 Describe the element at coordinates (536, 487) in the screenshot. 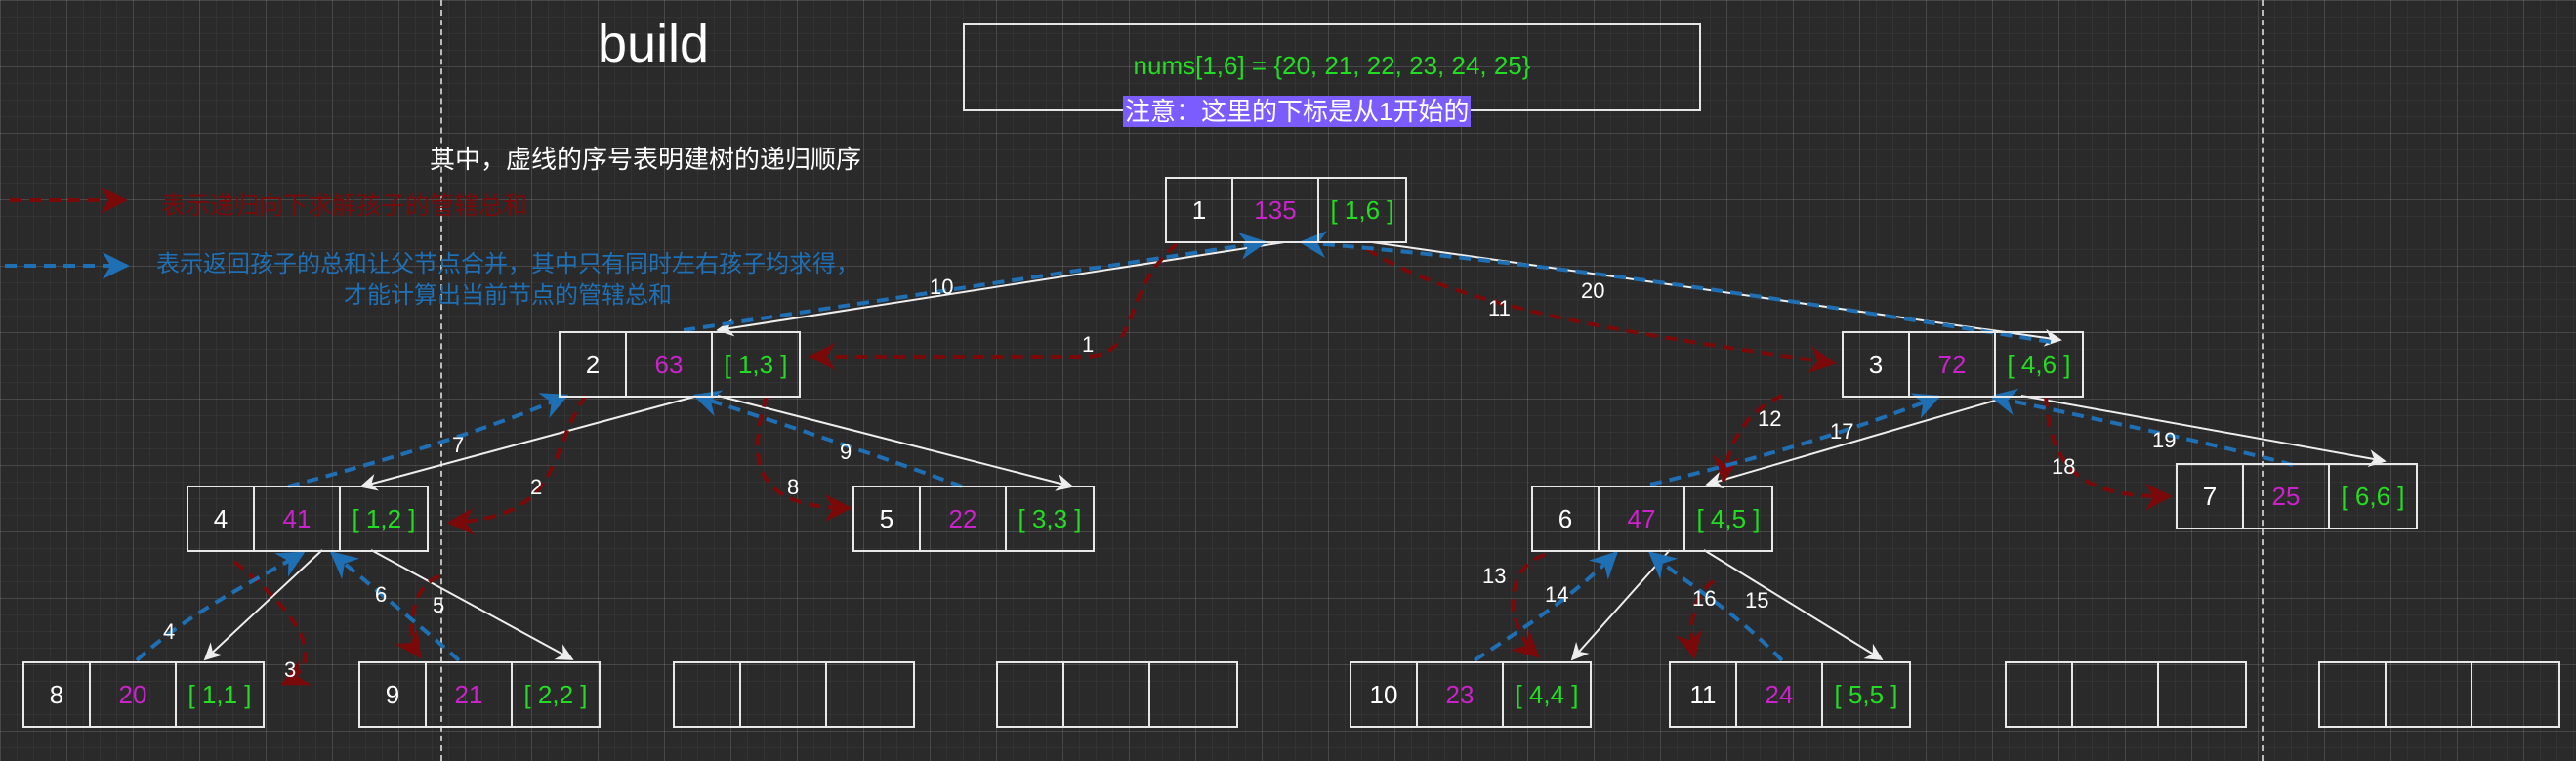

I see `step-label-2: 2` at that location.